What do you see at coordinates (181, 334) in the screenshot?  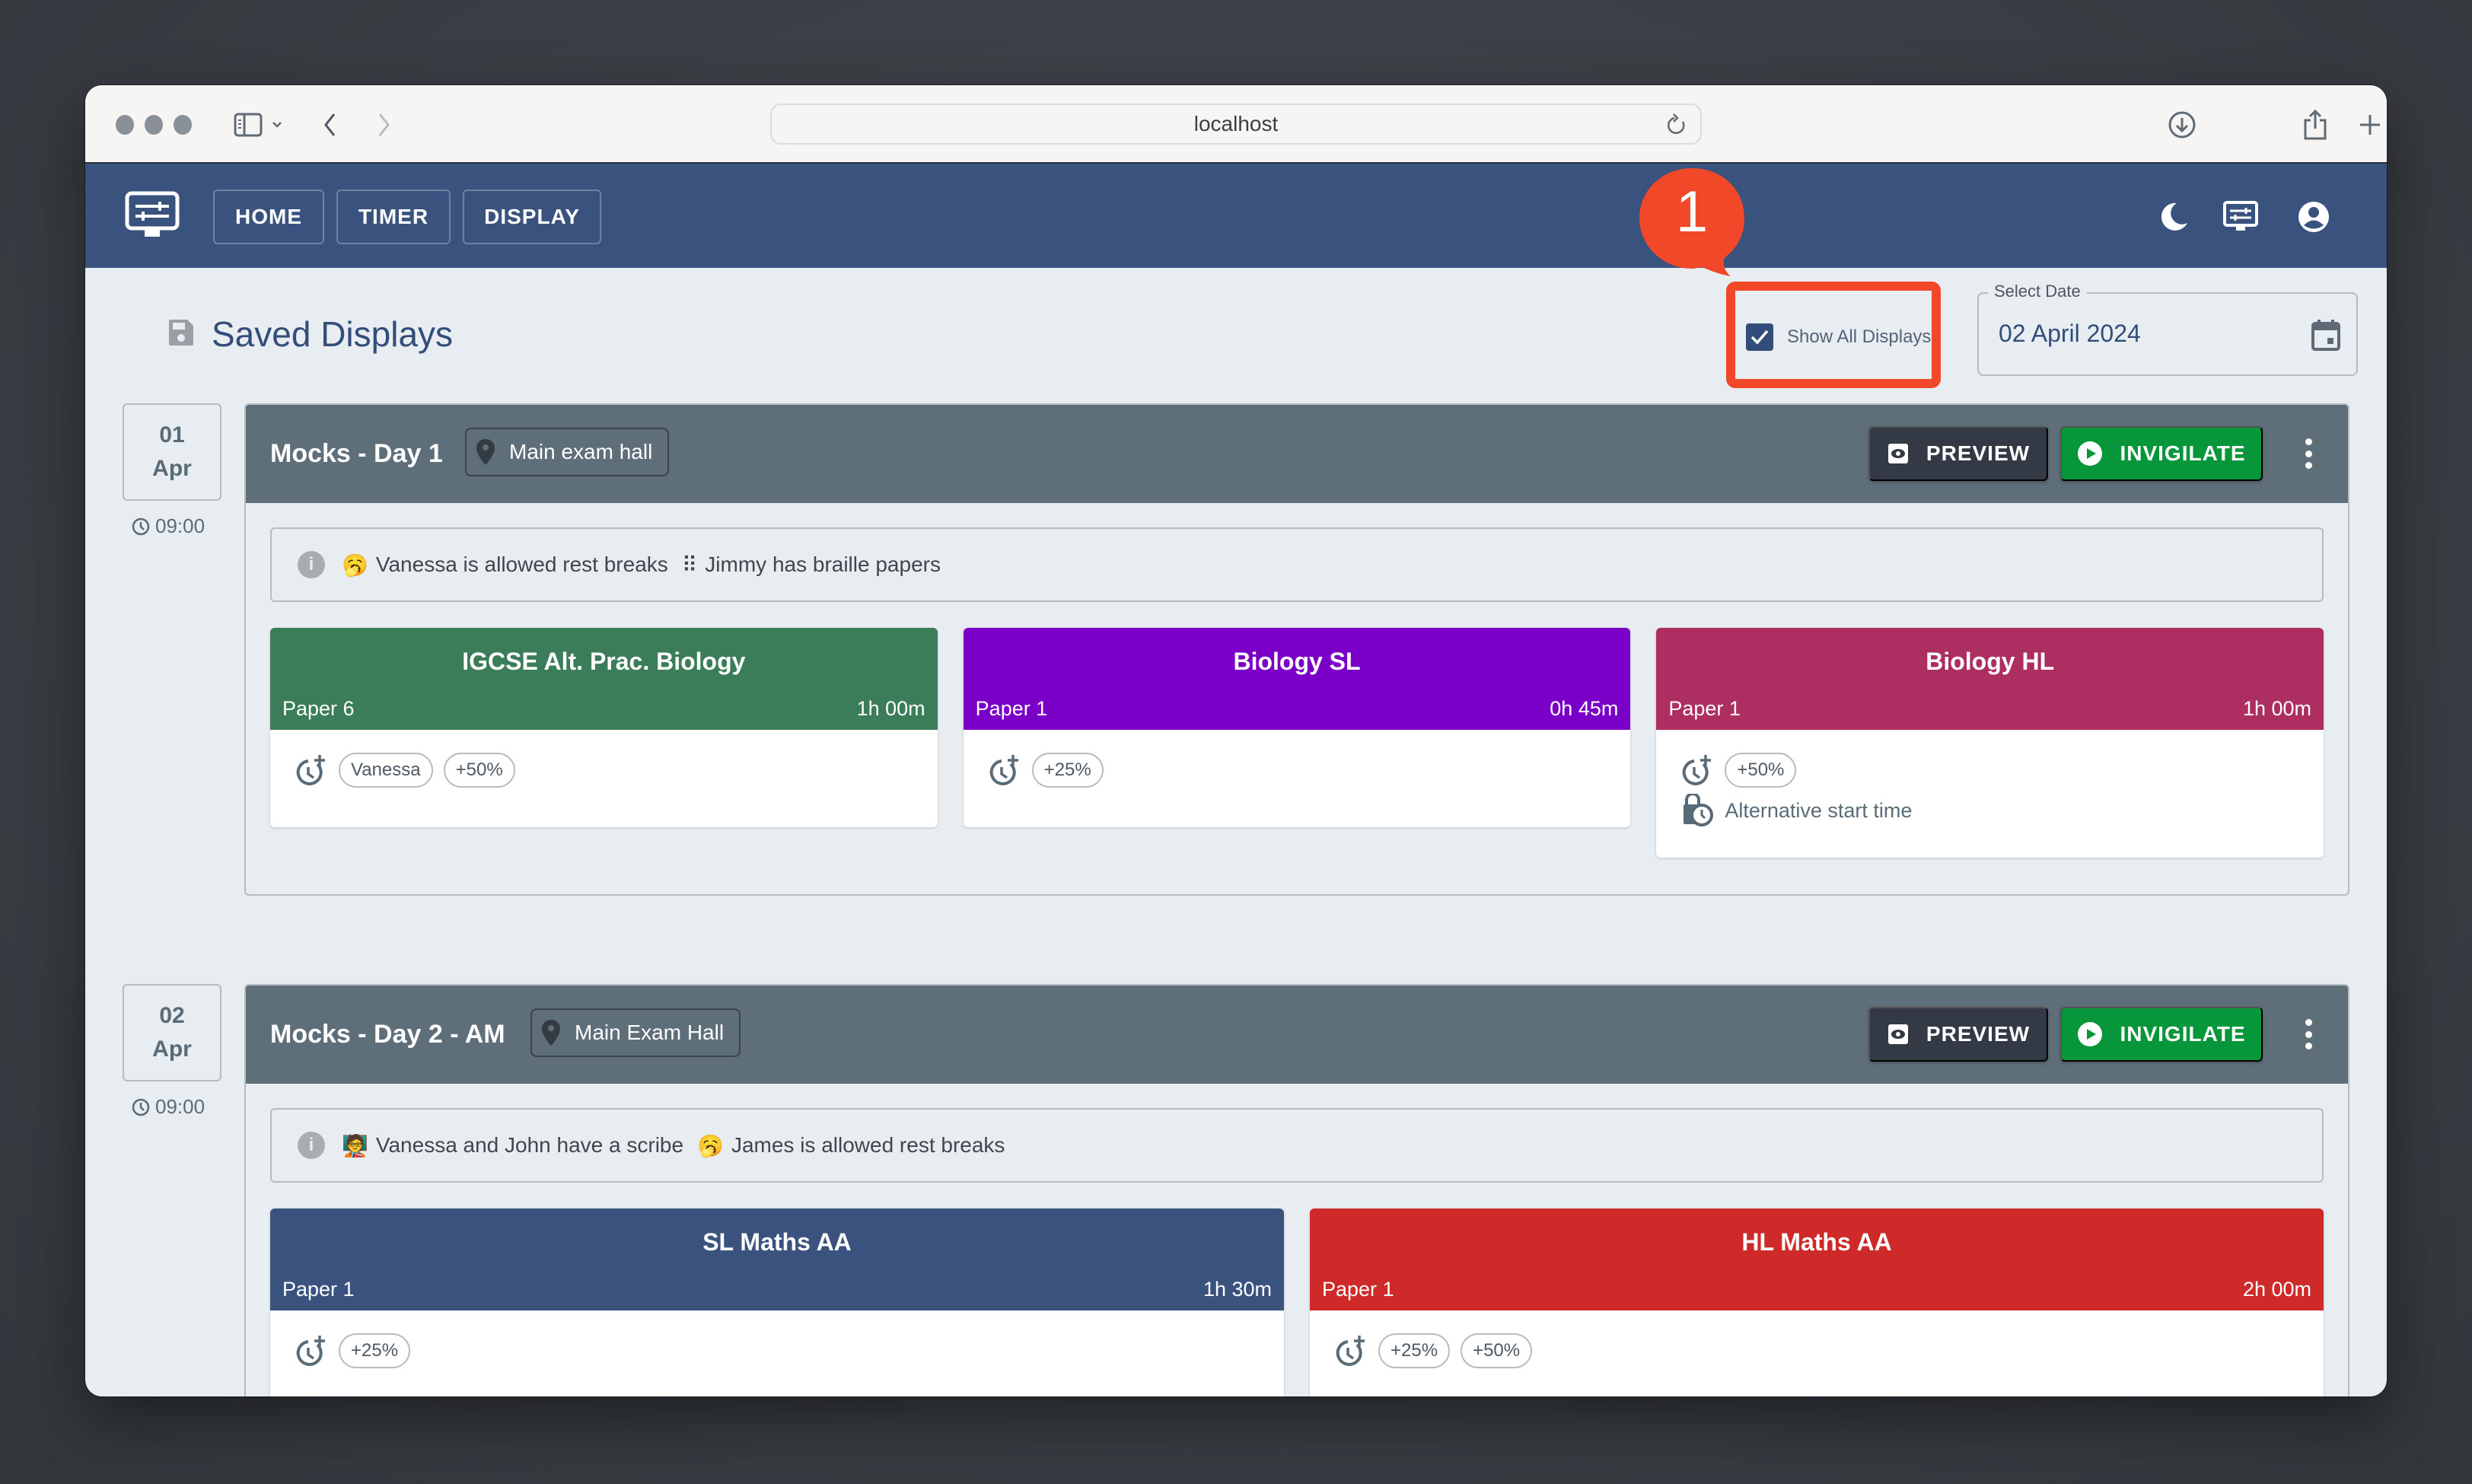 I see `save-icon` at bounding box center [181, 334].